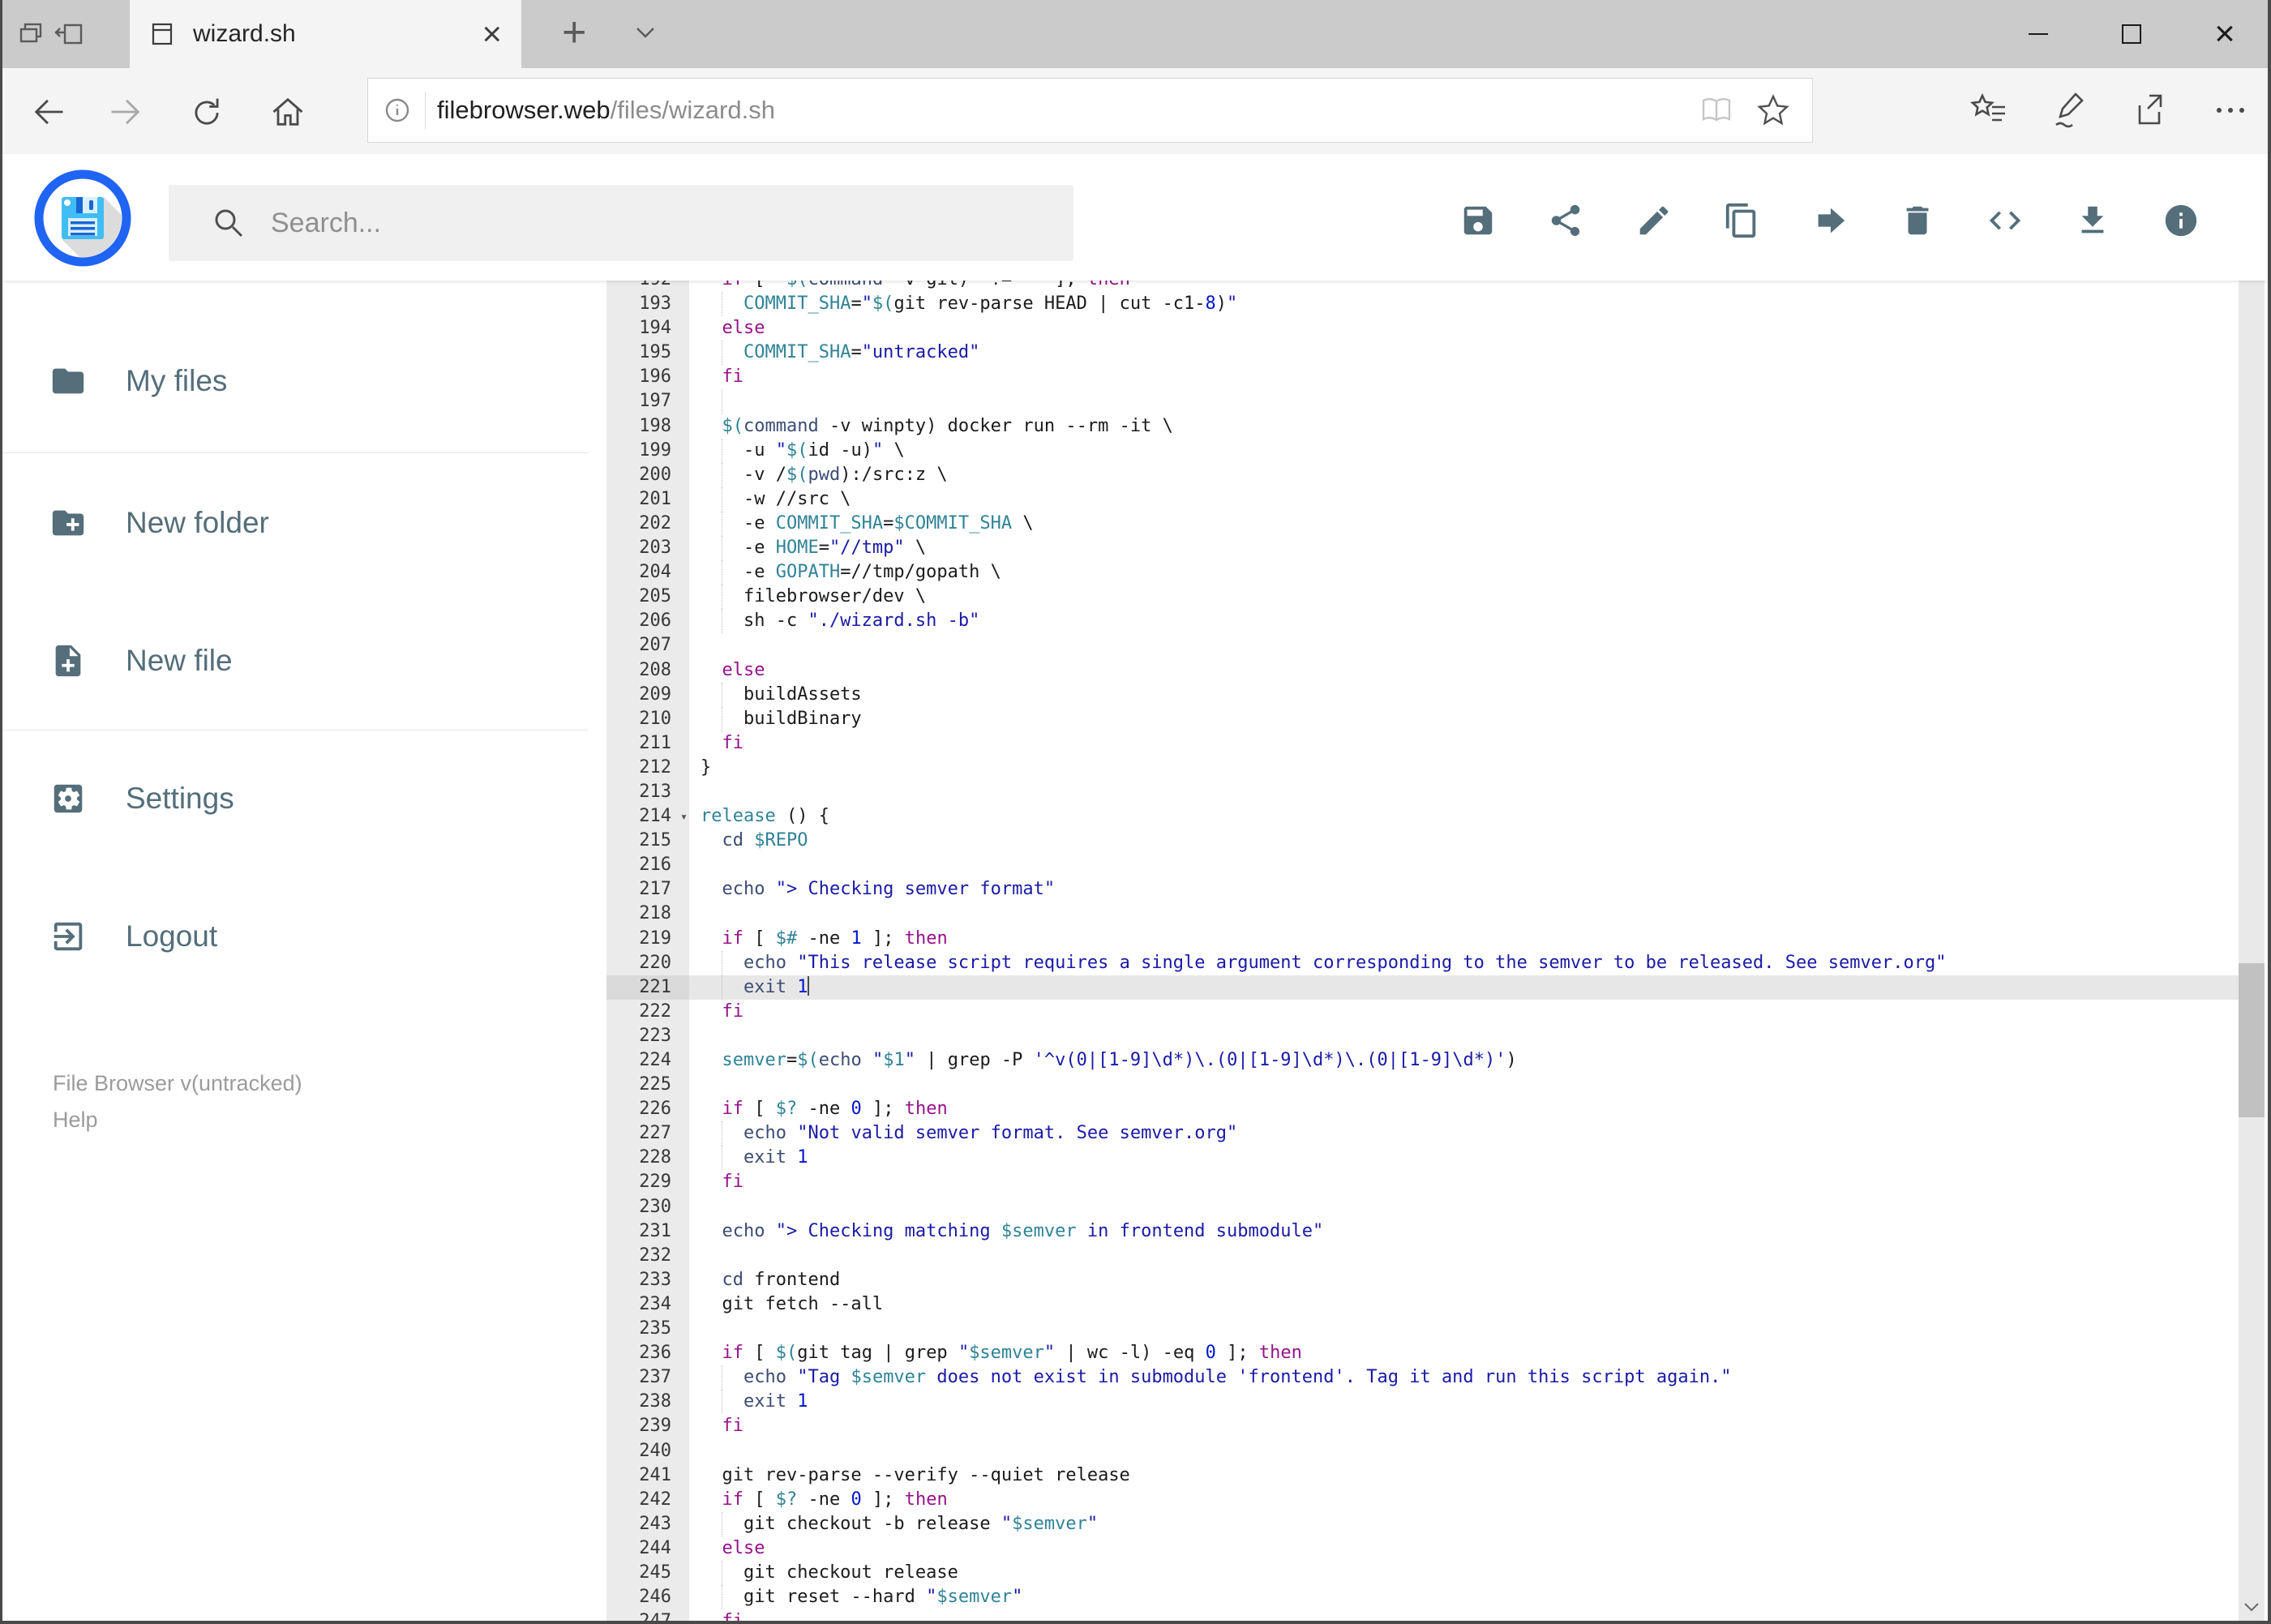  I want to click on code-line: 239 fi, so click(1425, 1427).